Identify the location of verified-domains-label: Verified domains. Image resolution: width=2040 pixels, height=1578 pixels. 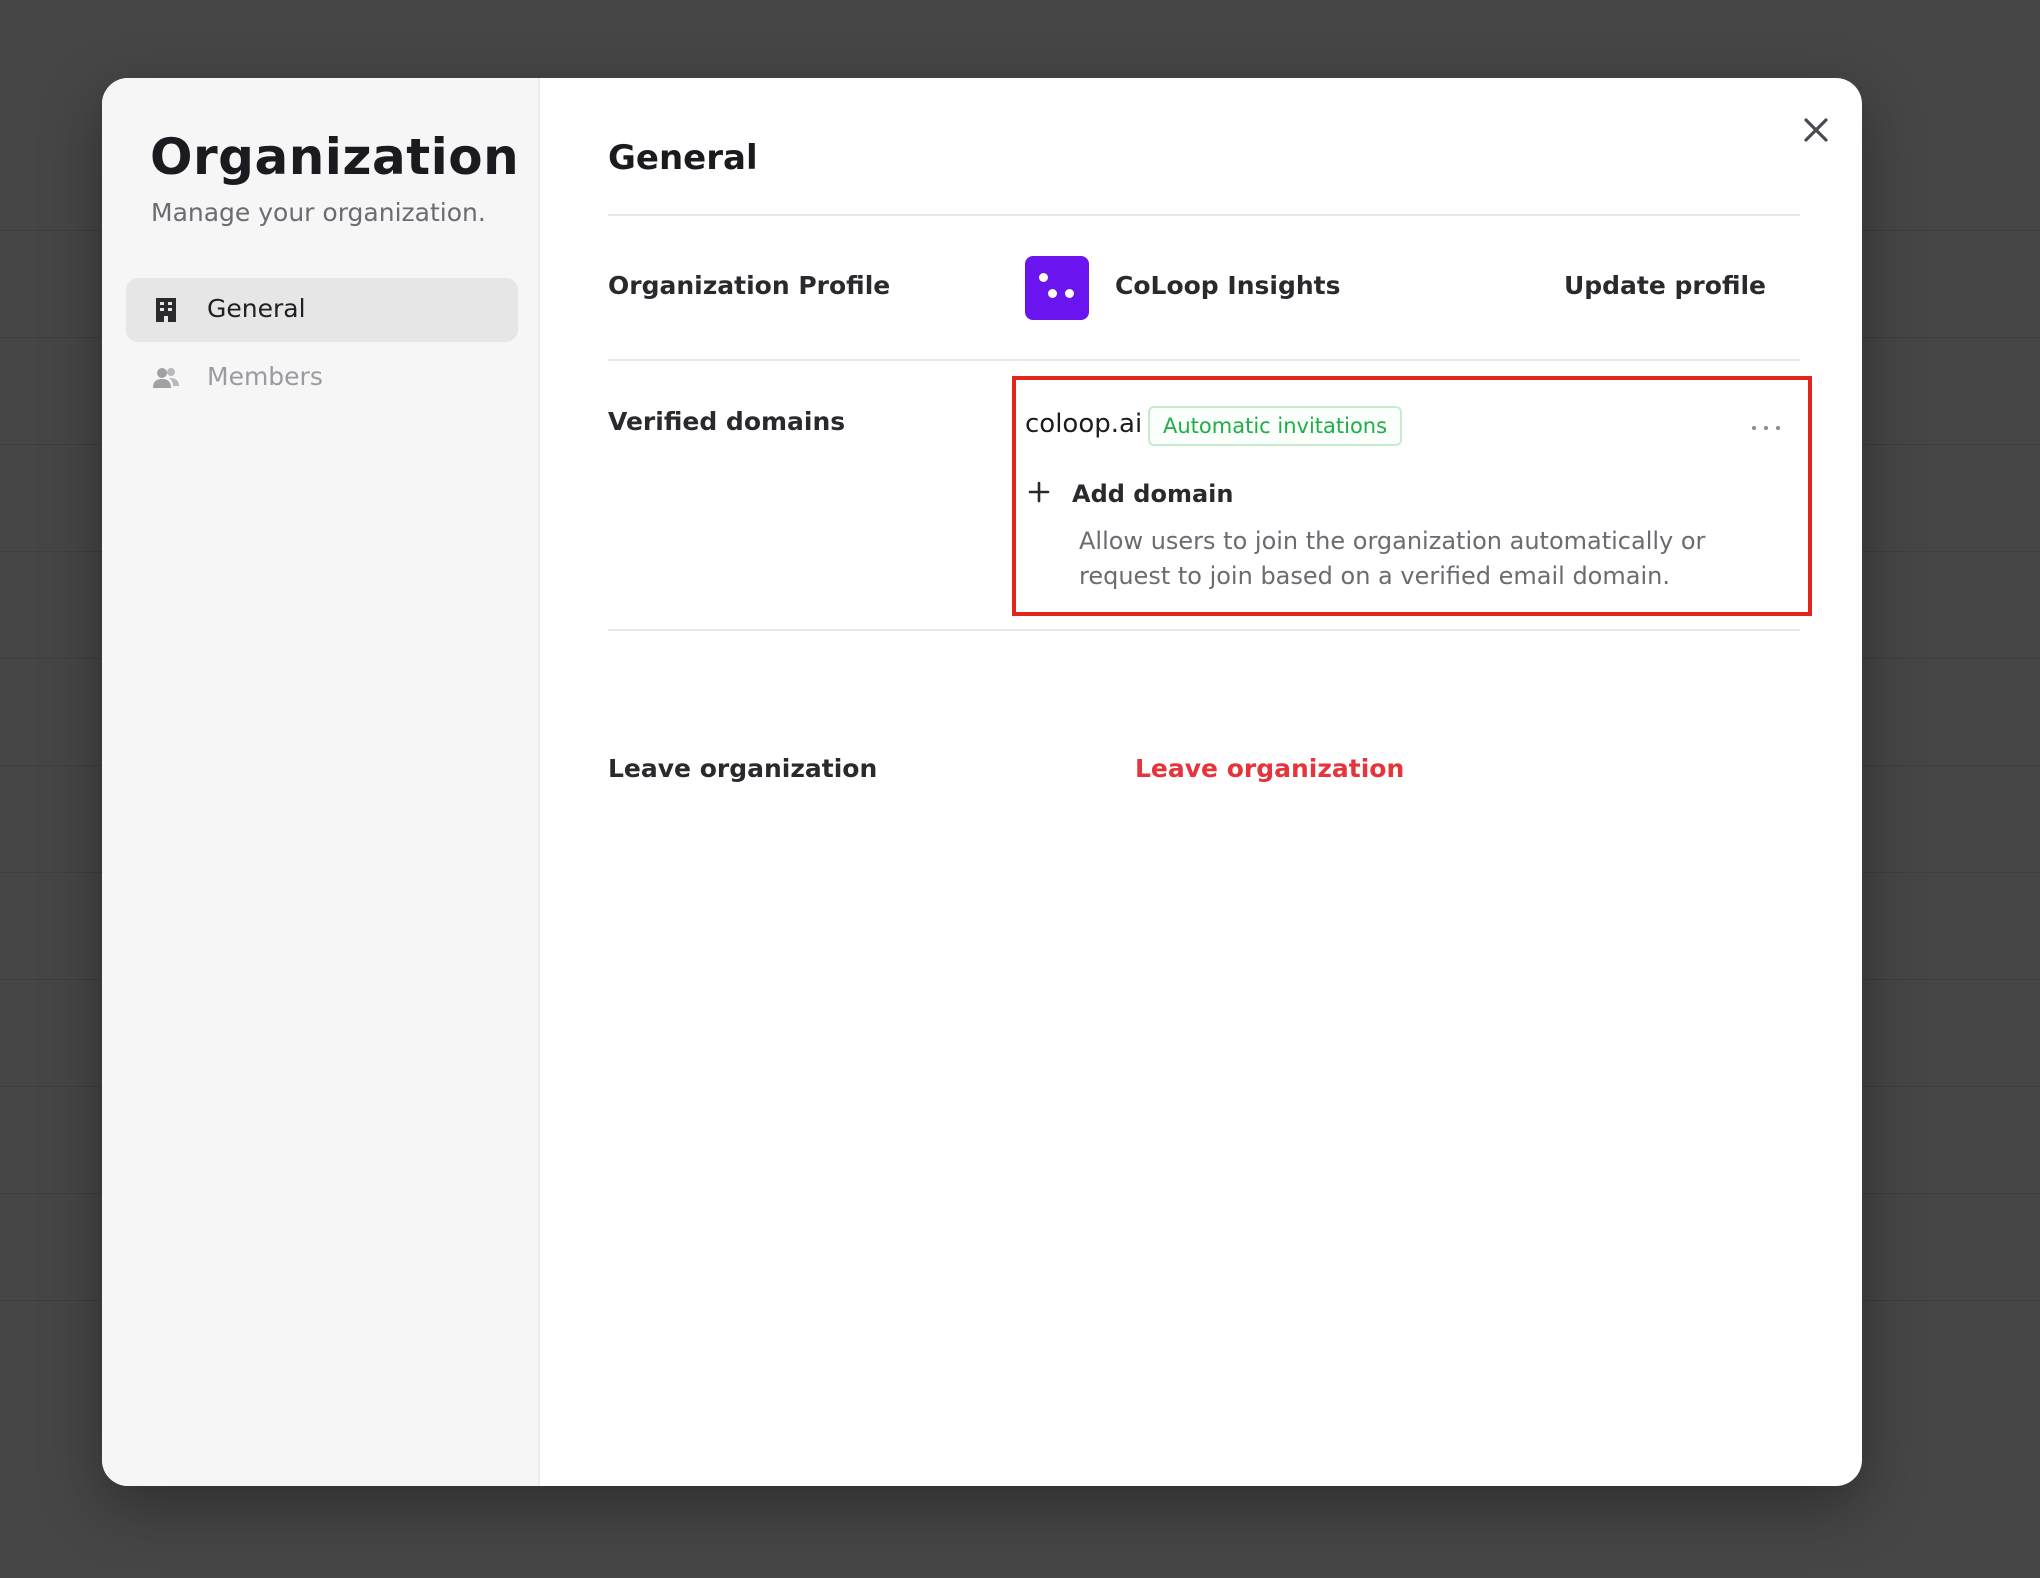
(727, 421).